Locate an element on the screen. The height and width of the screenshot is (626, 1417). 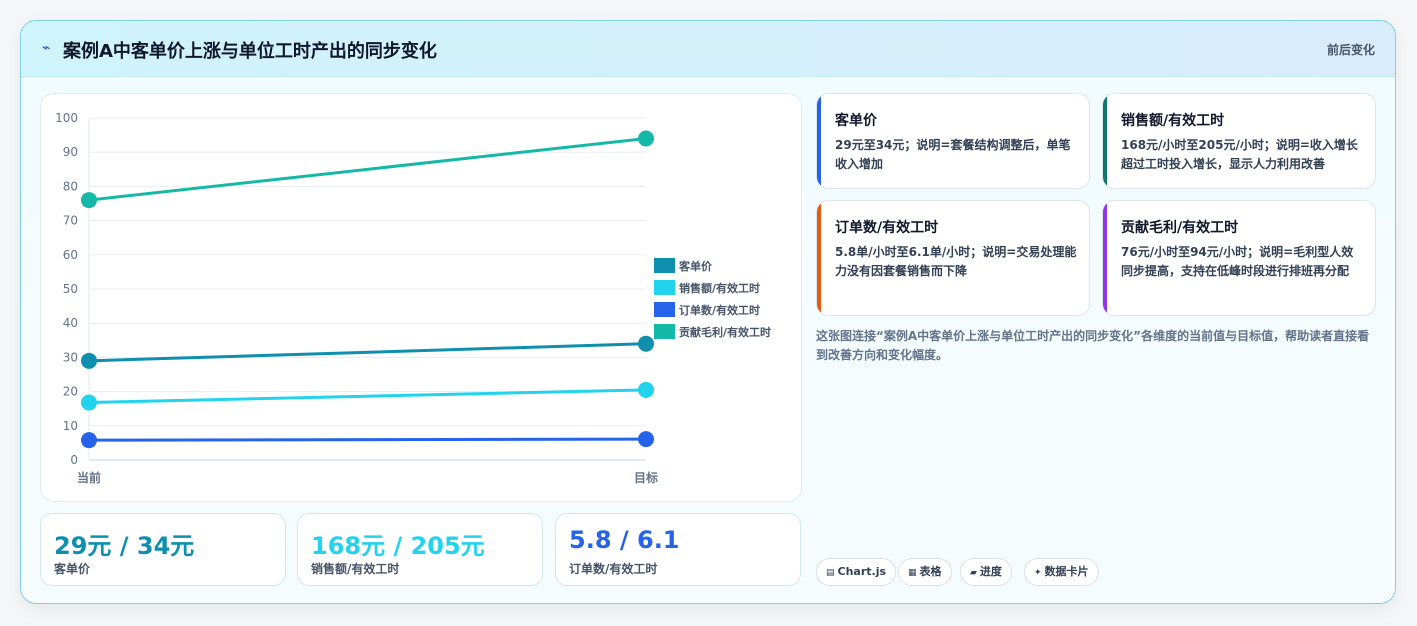
stat-card-2: 168元 / 205元 销售额/有效工时 is located at coordinates (420, 549).